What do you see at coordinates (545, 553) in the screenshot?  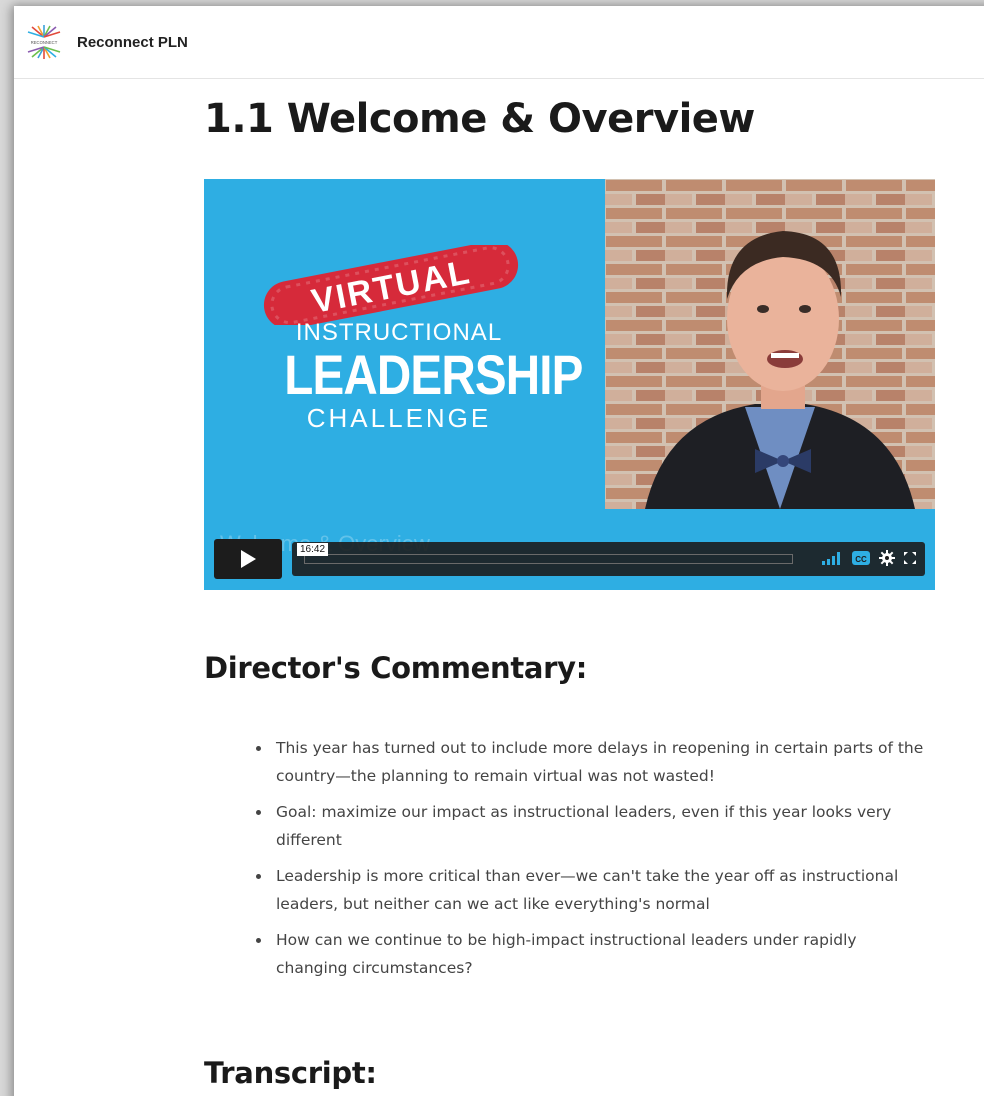 I see `progress-bar: 16:42` at bounding box center [545, 553].